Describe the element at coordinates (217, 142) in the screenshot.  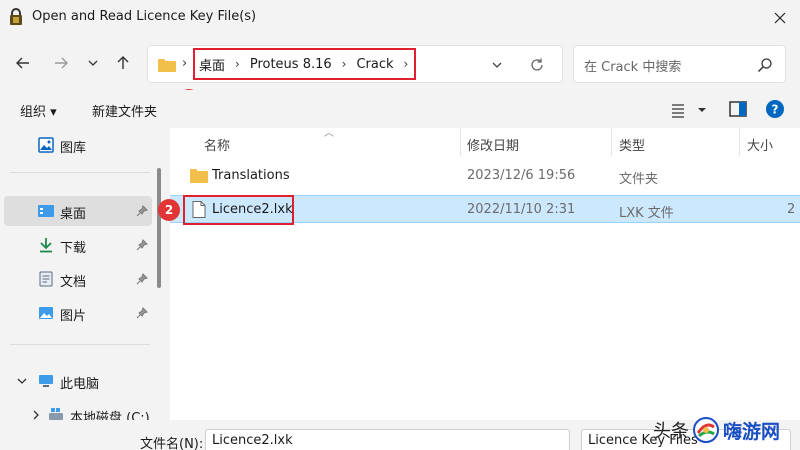
I see `column-header-name: 名称` at that location.